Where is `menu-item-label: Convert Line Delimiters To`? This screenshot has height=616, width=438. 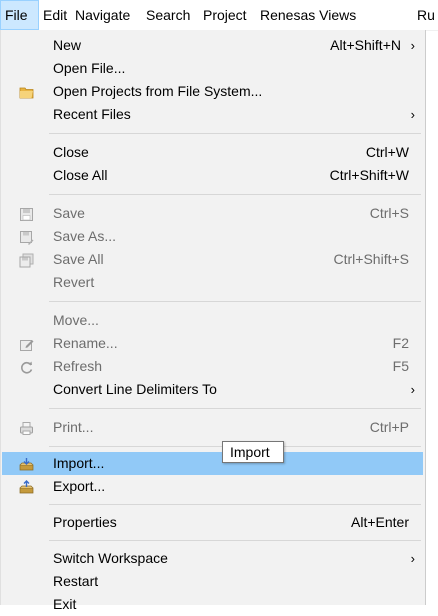
menu-item-label: Convert Line Delimiters To is located at coordinates (135, 389).